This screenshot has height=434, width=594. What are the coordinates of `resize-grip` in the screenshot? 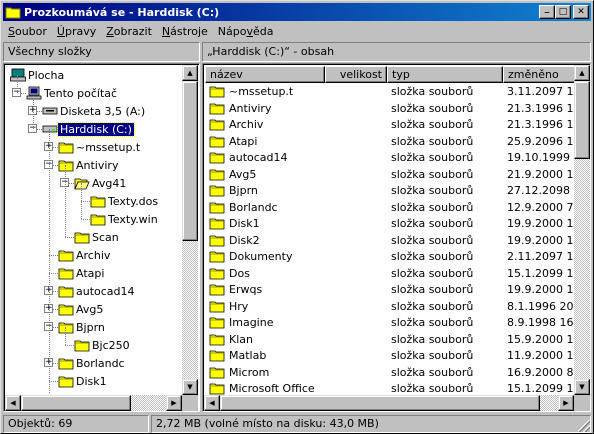 It's located at (584, 426).